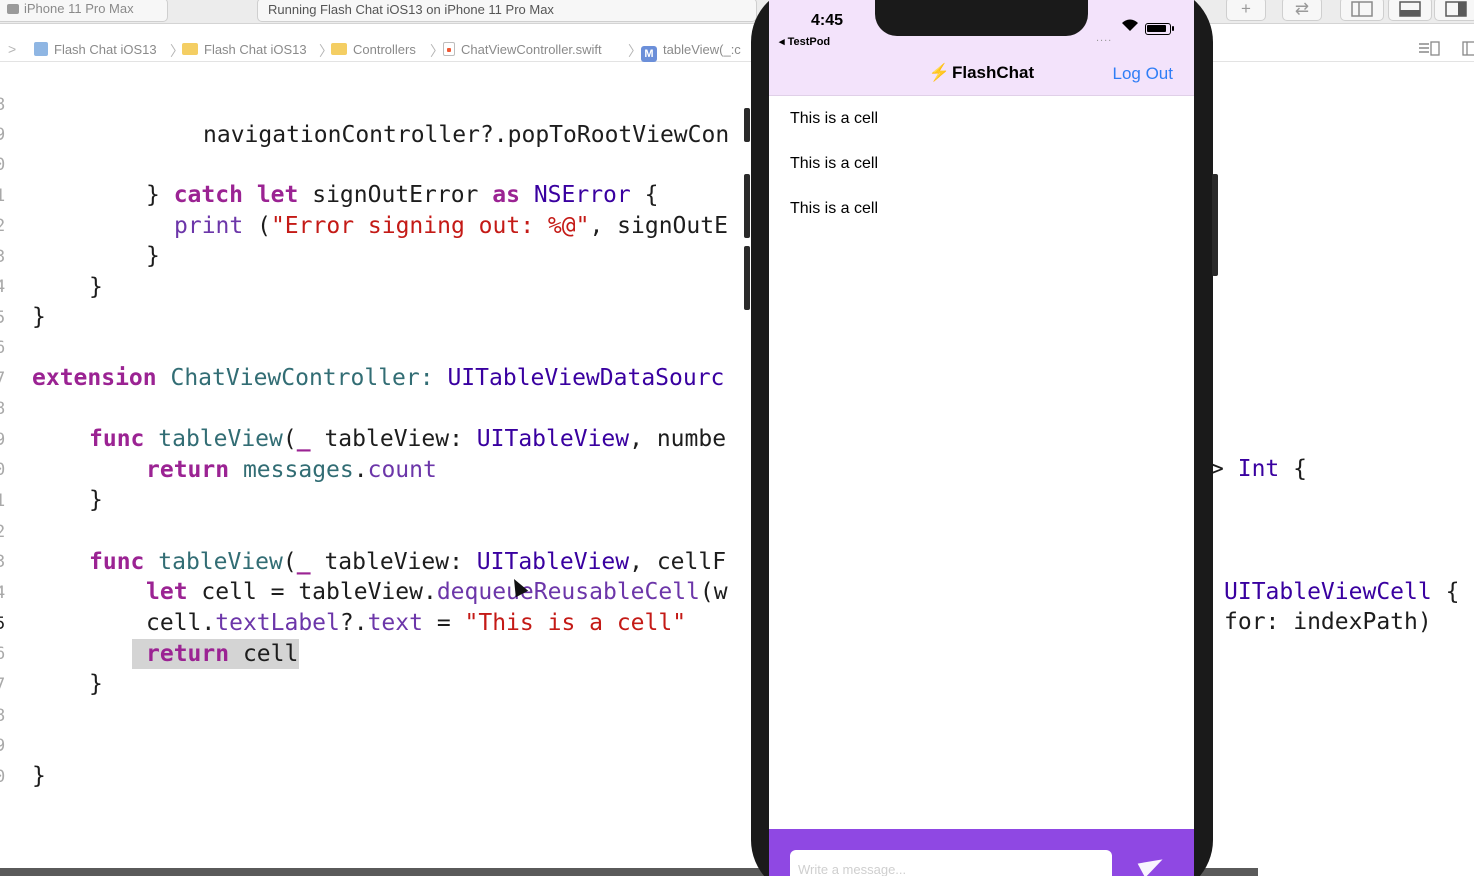  Describe the element at coordinates (13, 9) in the screenshot. I see `device-icon` at that location.